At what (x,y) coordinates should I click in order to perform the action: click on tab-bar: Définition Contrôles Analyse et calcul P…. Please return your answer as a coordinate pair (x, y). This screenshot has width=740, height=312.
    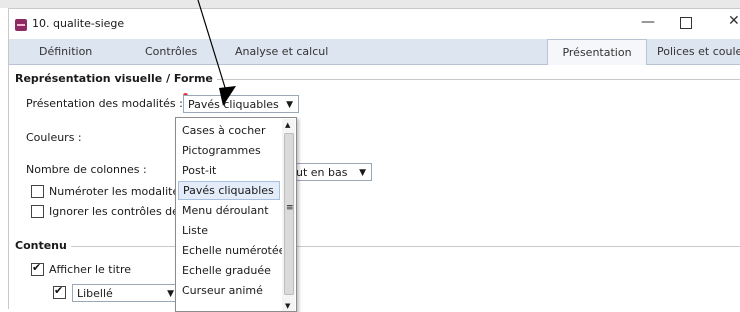
    Looking at the image, I should click on (374, 52).